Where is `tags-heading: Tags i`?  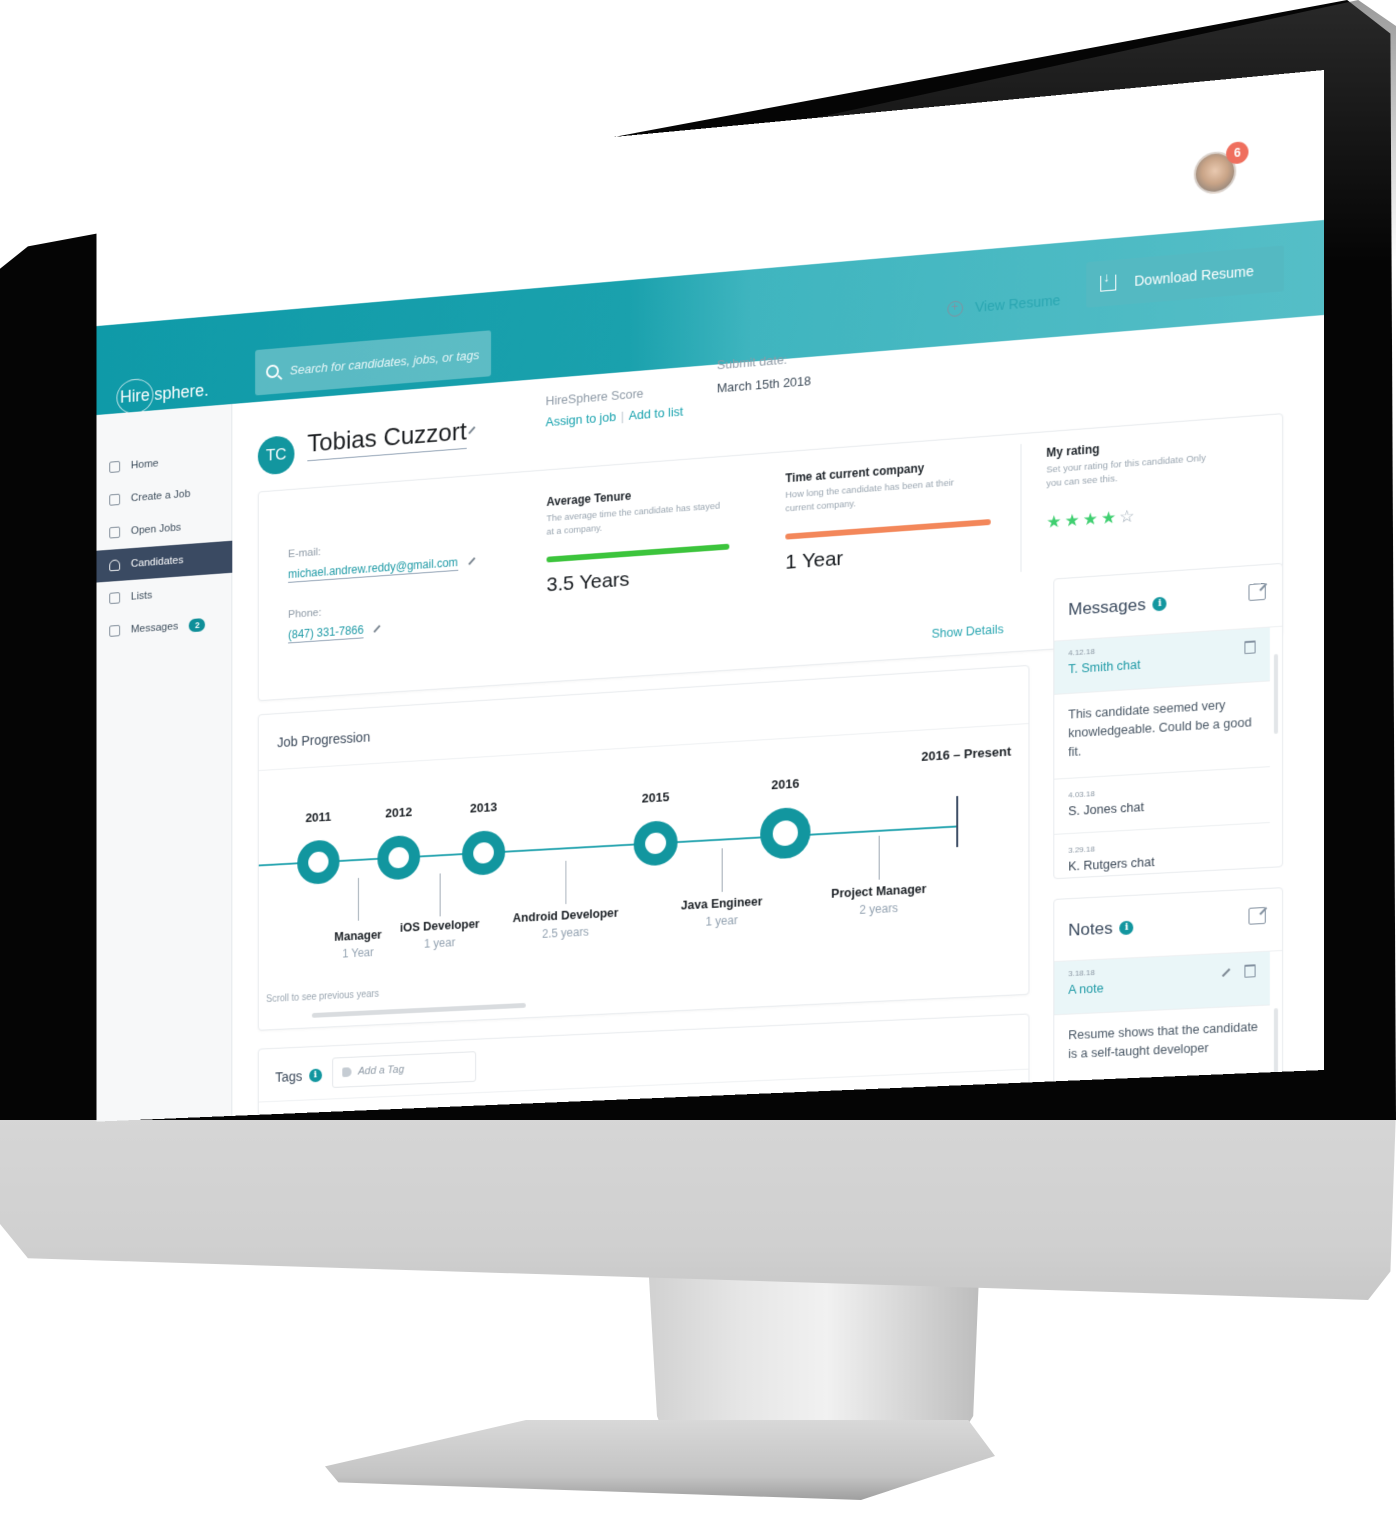
tags-heading: Tags i is located at coordinates (298, 1076).